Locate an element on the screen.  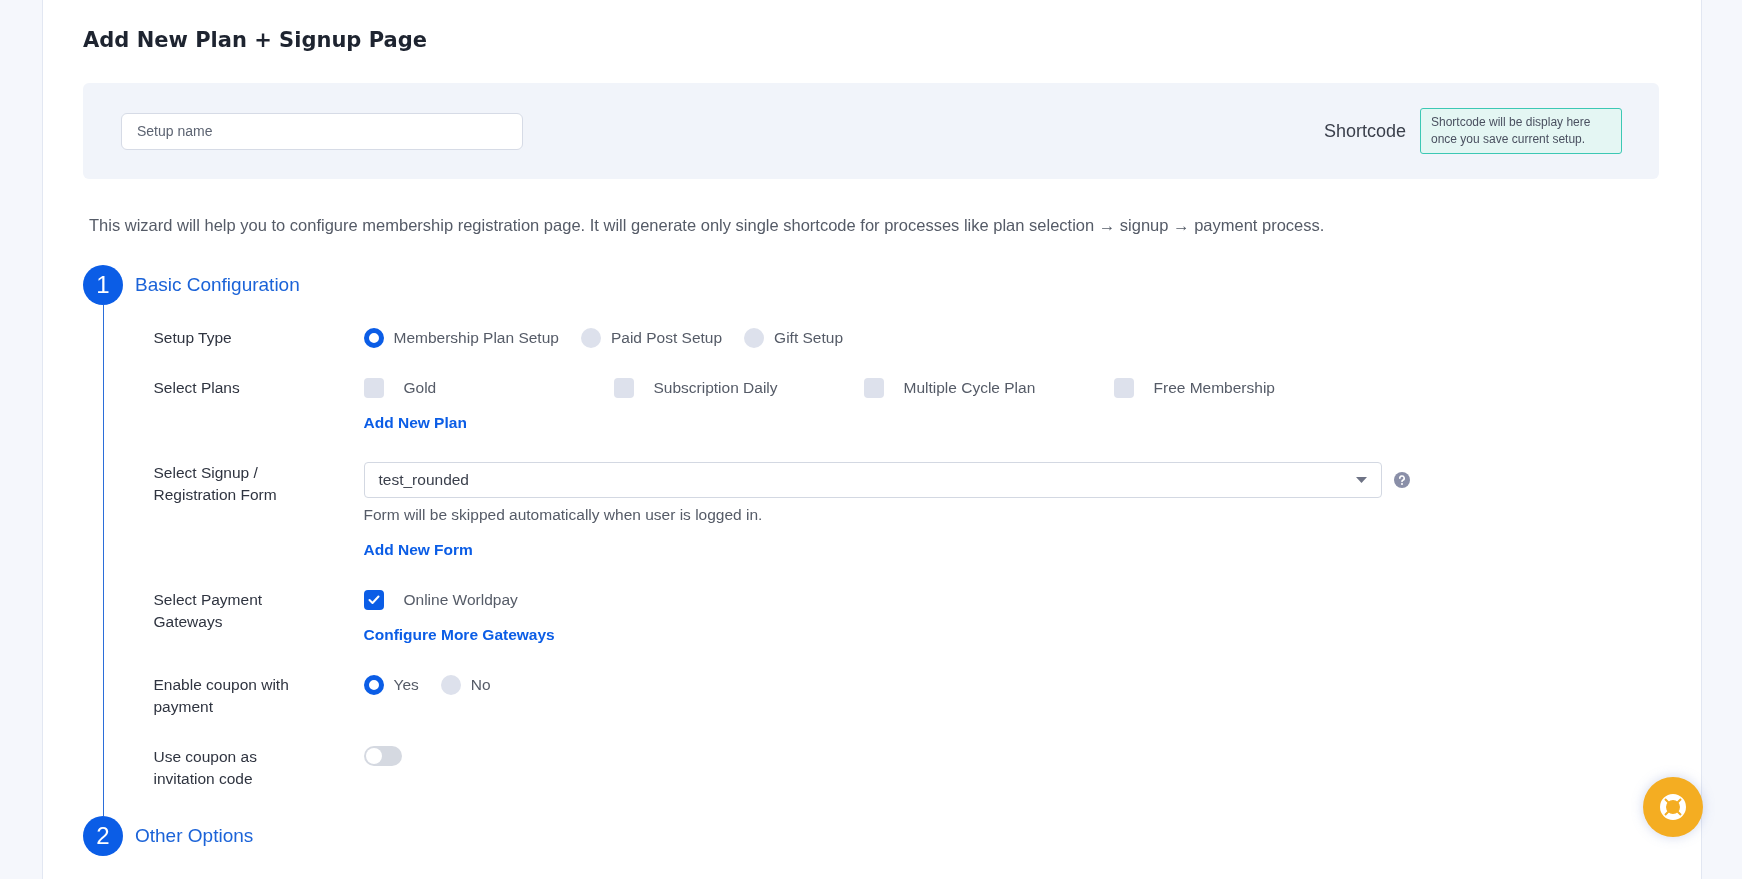
check-icon is located at coordinates (373, 600).